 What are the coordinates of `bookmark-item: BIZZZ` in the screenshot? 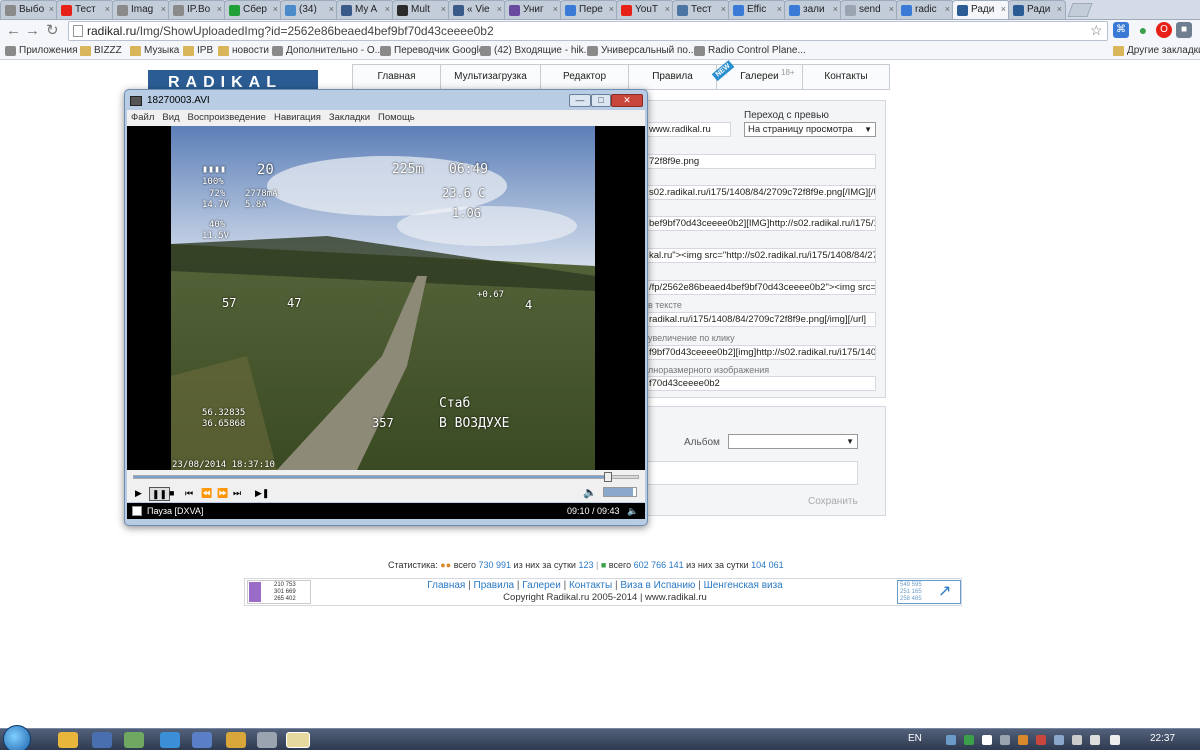 It's located at (101, 51).